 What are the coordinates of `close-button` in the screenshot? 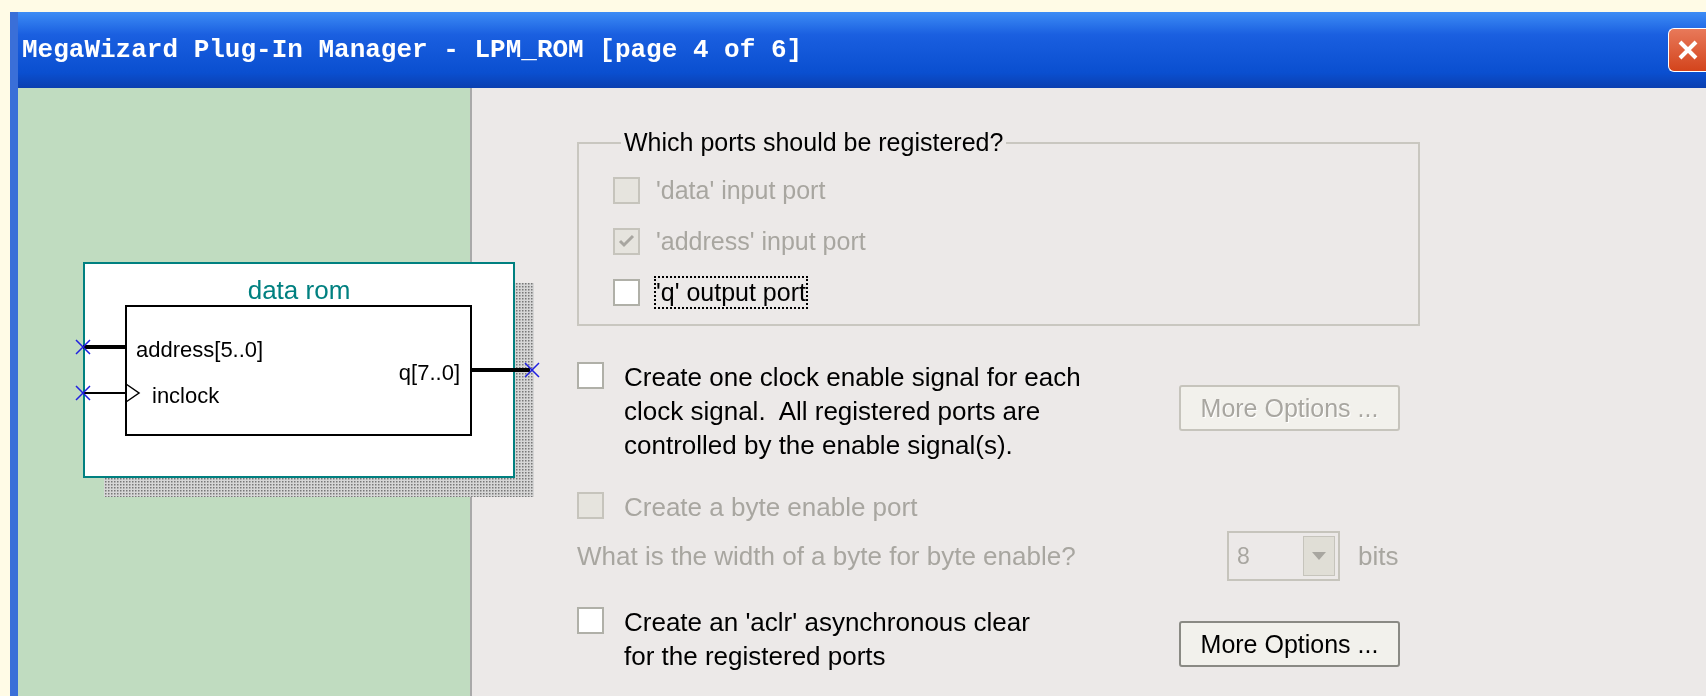 It's located at (1687, 50).